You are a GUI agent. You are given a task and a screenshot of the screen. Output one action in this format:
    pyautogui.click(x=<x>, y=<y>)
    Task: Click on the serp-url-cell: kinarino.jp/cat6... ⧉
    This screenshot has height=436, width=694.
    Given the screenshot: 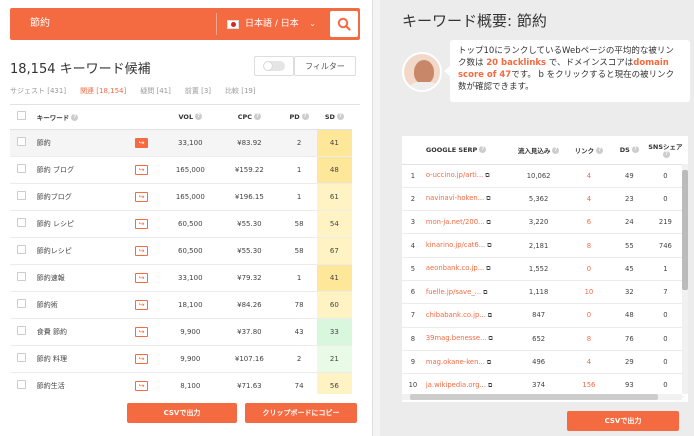 What is the action you would take?
    pyautogui.click(x=467, y=245)
    